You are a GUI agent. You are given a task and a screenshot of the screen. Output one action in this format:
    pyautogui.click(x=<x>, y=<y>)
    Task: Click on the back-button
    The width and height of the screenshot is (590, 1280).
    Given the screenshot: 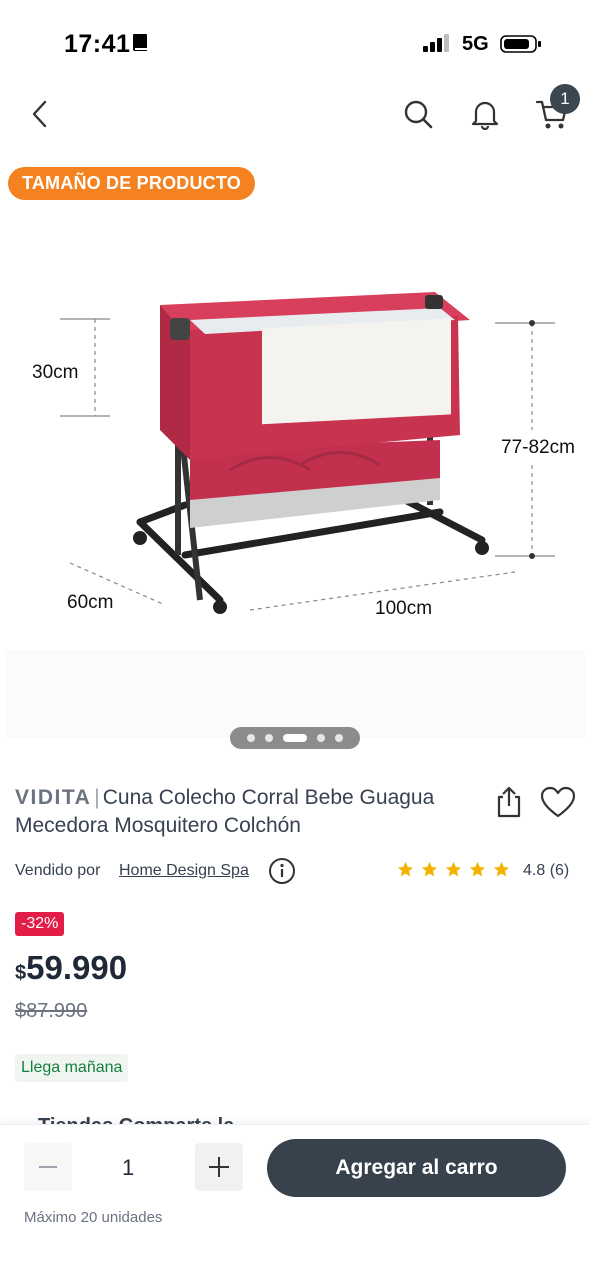 What is the action you would take?
    pyautogui.click(x=40, y=114)
    